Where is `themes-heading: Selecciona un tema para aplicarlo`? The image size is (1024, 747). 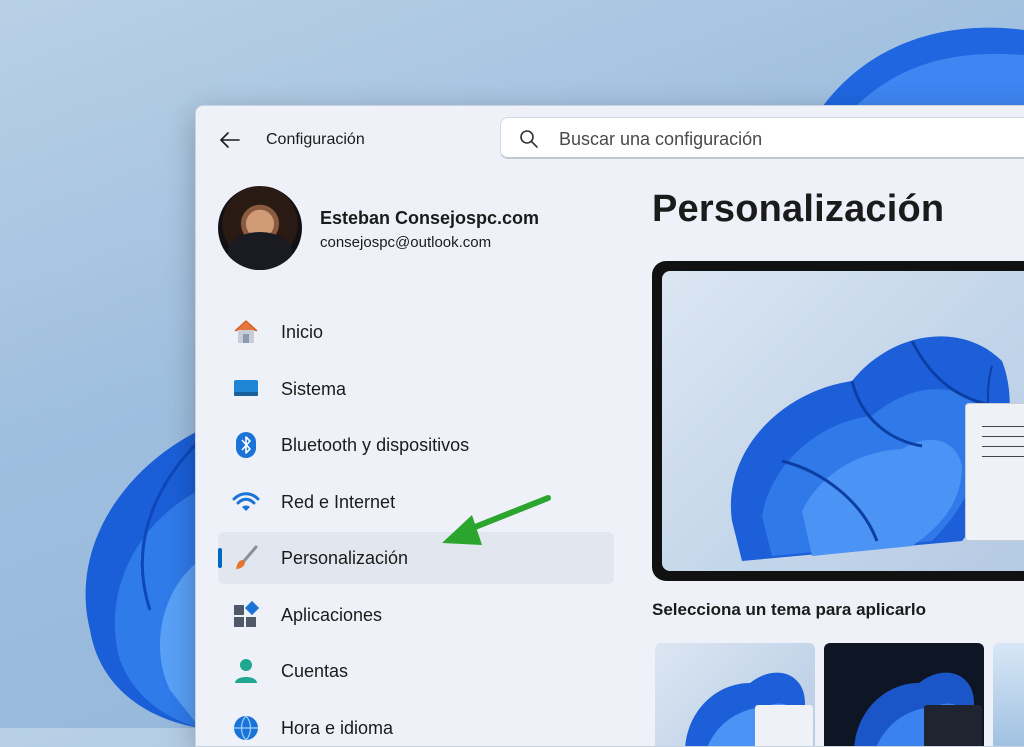
themes-heading: Selecciona un tema para aplicarlo is located at coordinates (789, 610).